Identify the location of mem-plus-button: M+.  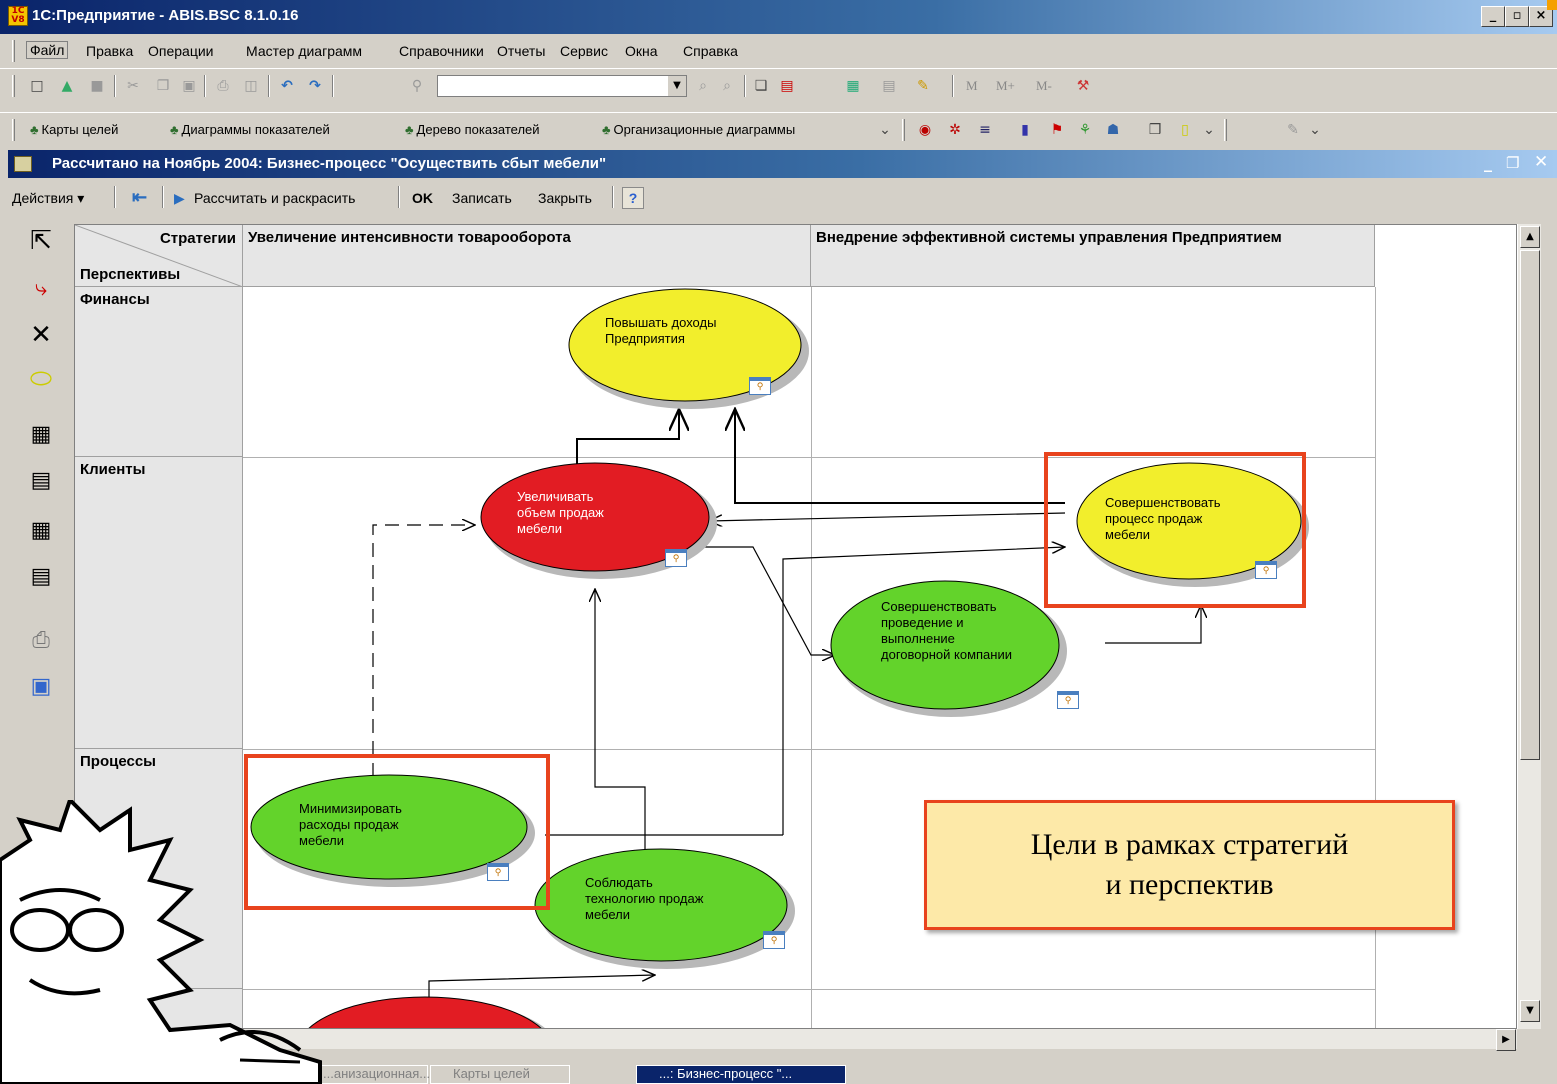
(1005, 86).